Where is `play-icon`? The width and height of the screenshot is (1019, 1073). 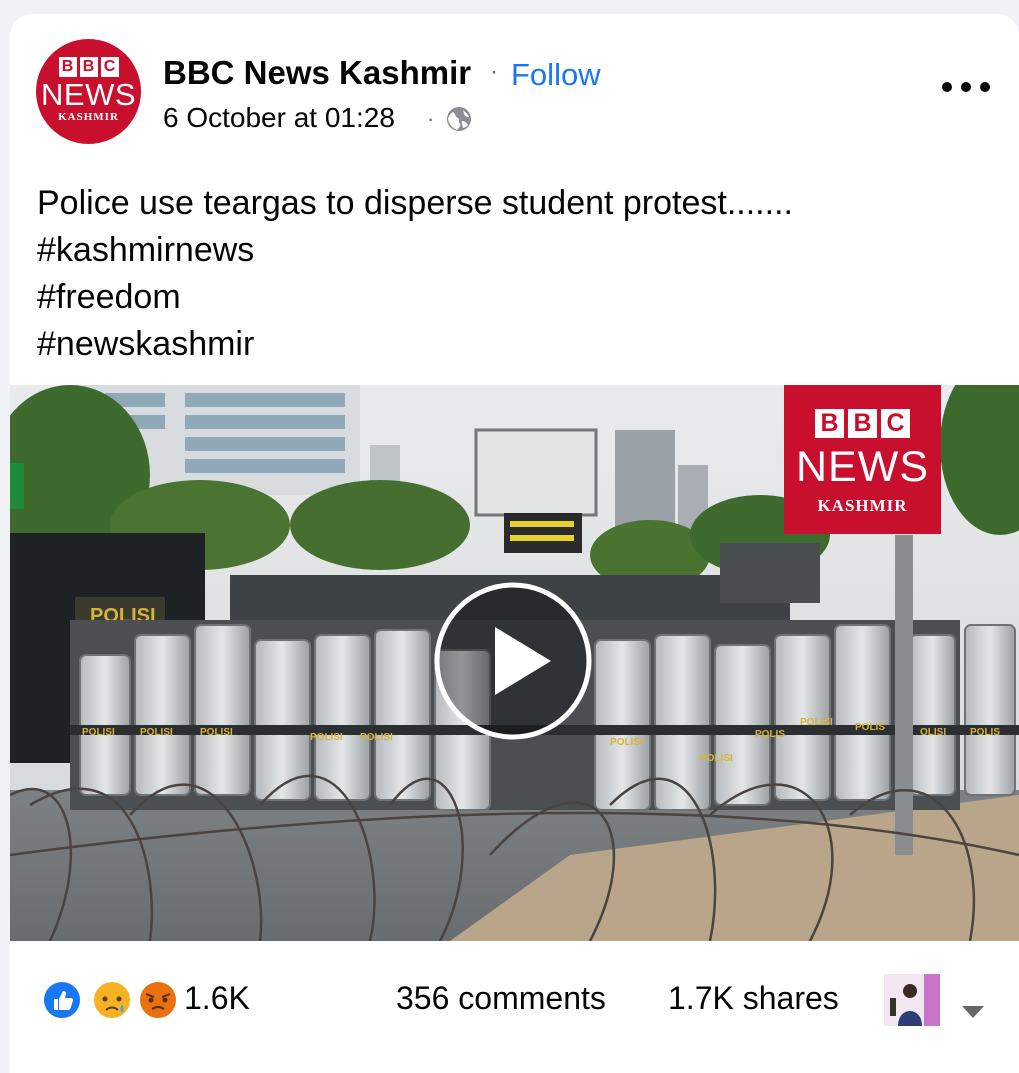 play-icon is located at coordinates (513, 661).